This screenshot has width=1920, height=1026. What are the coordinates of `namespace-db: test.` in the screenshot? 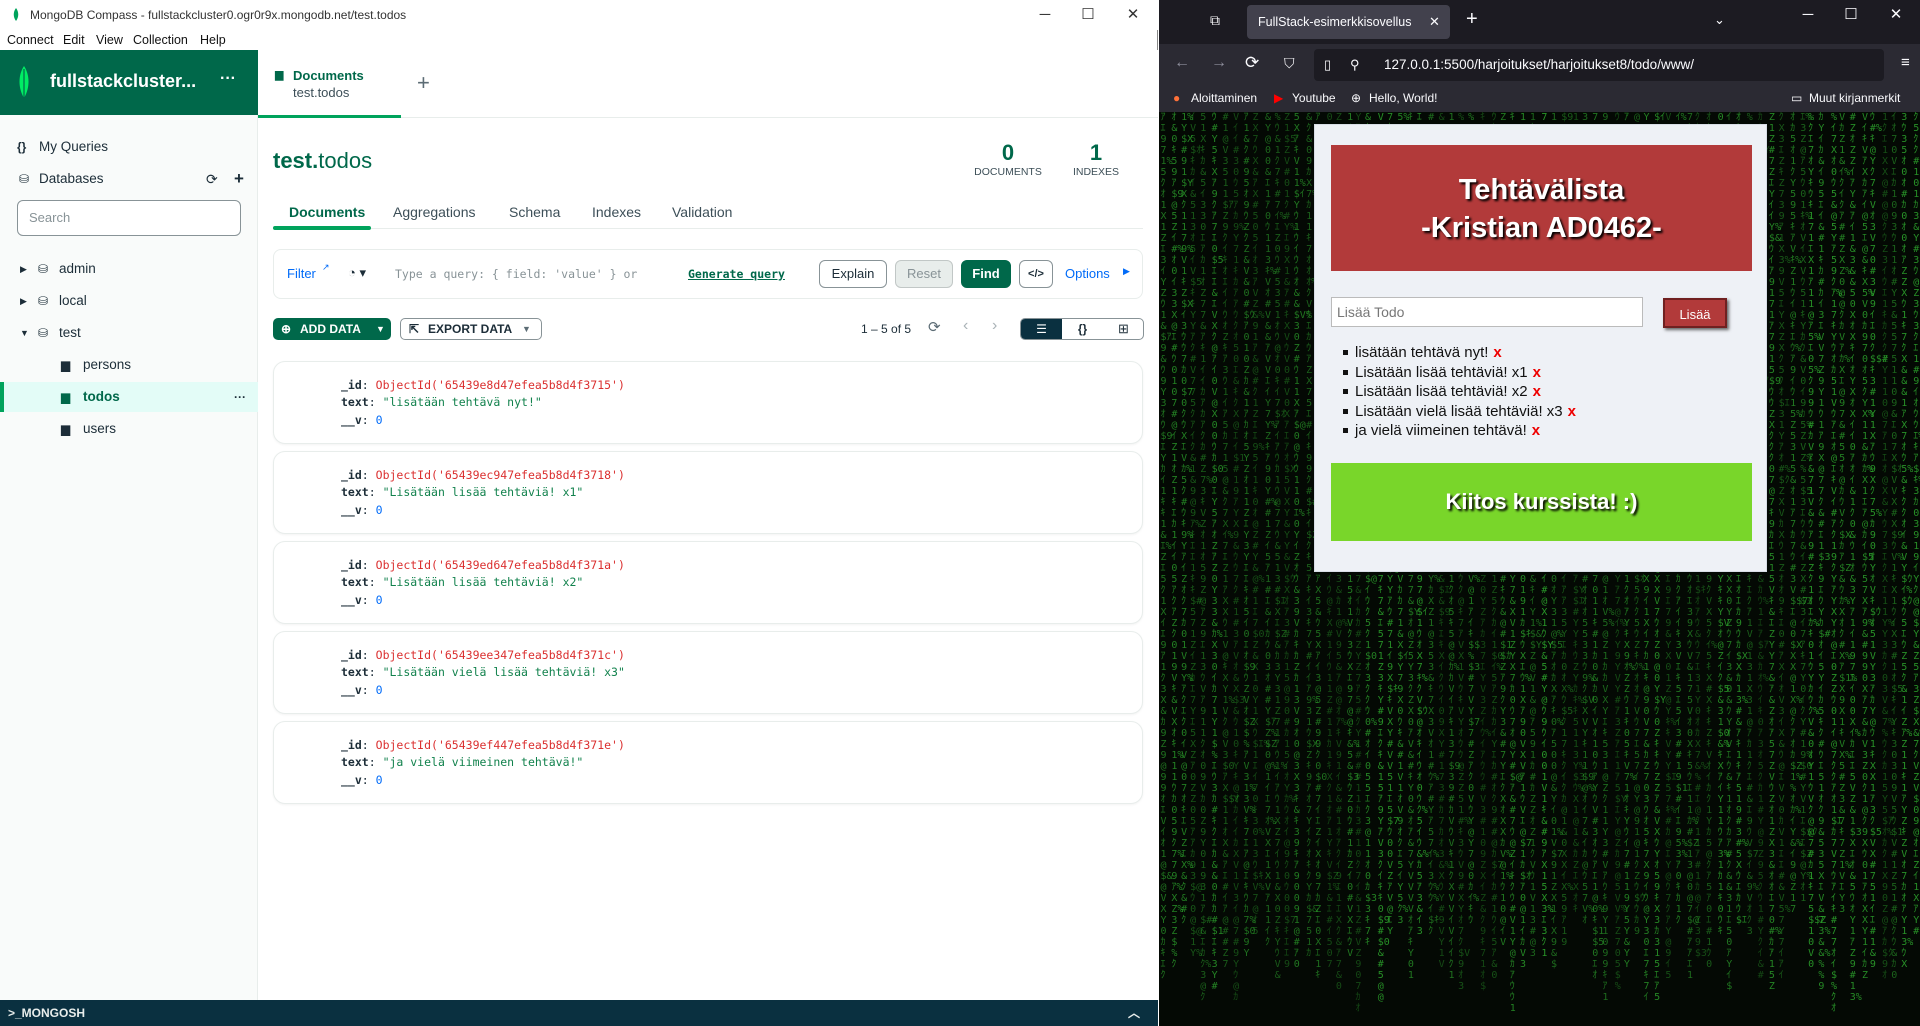 It's located at (296, 160).